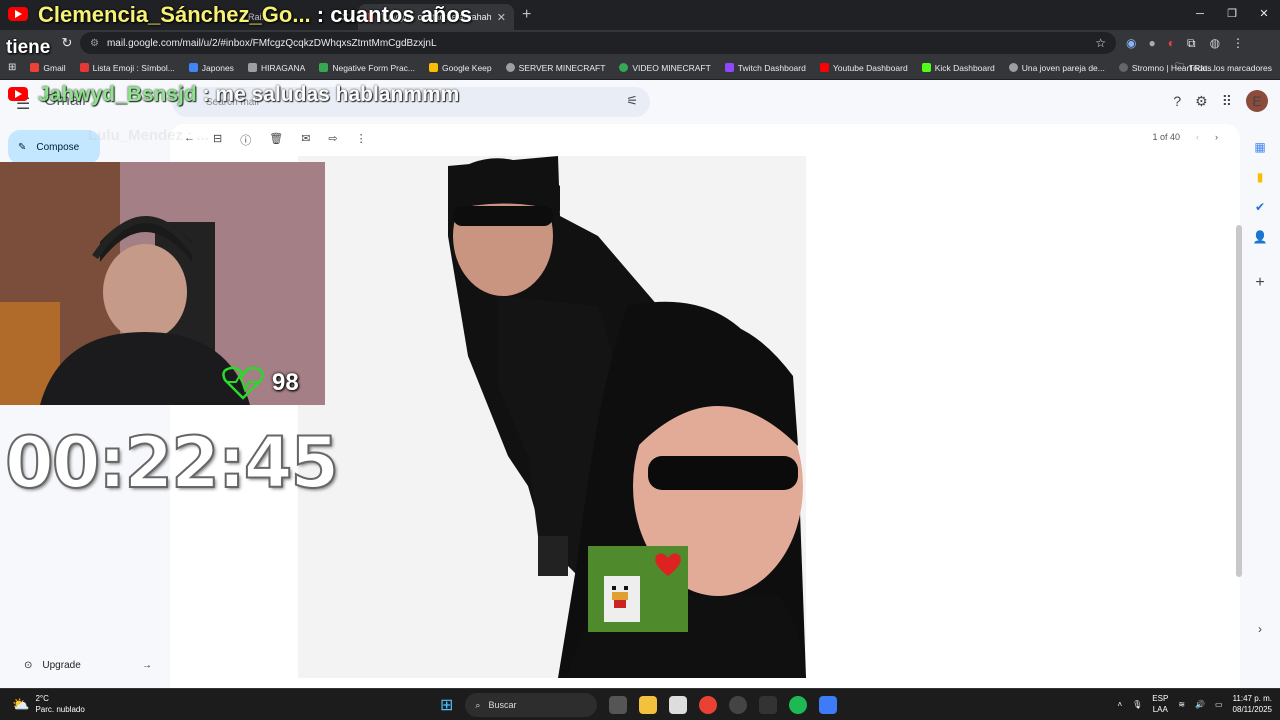 Image resolution: width=1280 pixels, height=720 pixels. Describe the element at coordinates (54, 147) in the screenshot. I see `compose-button: ✎ Compose` at that location.